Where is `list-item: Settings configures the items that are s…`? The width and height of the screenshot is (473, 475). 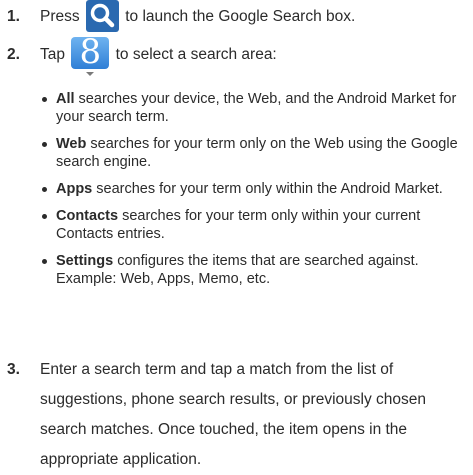
list-item: Settings configures the items that are s… is located at coordinates (254, 270).